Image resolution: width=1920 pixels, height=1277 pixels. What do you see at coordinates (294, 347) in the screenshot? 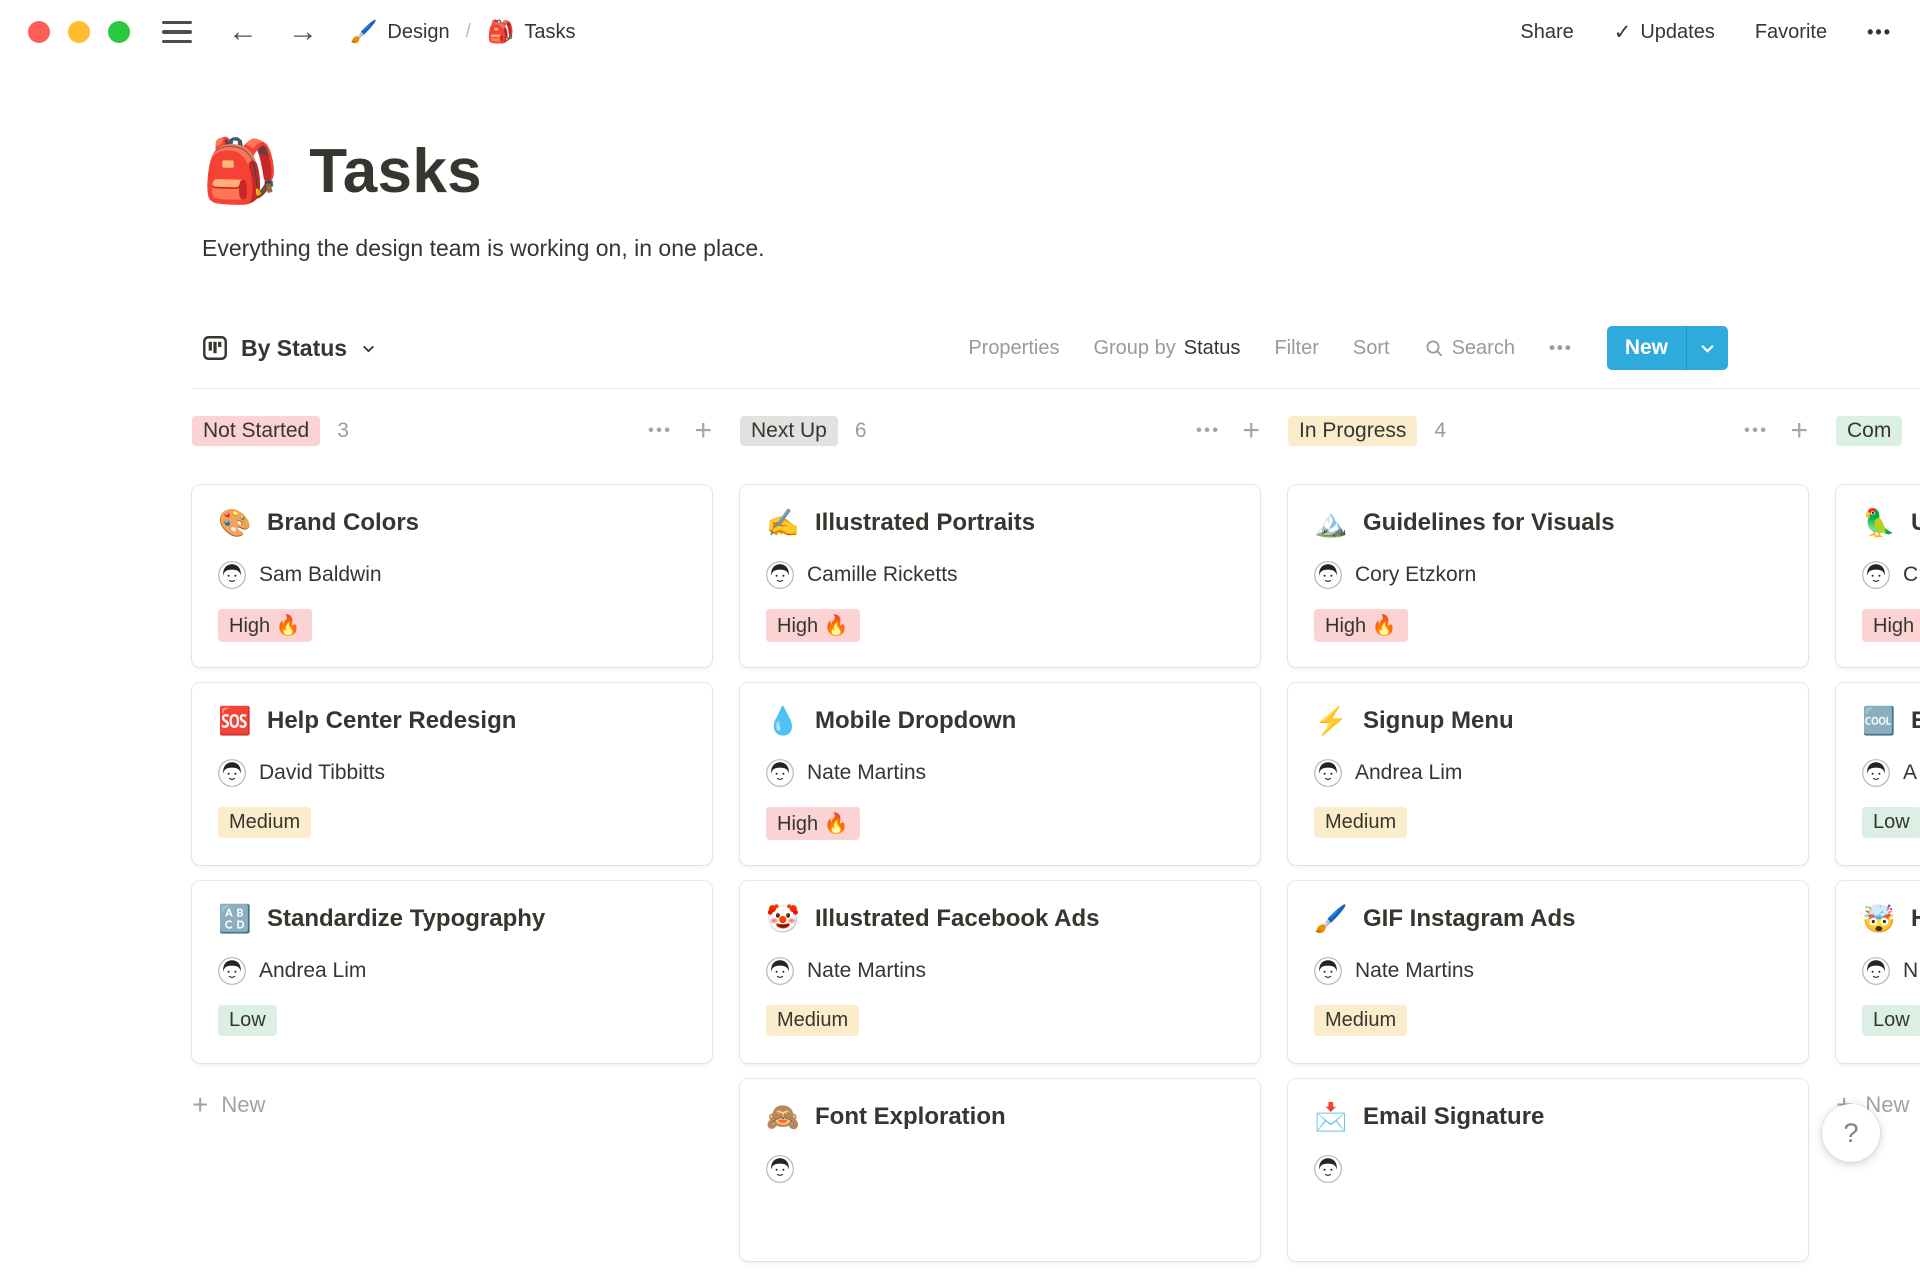
I see `view-name: By Status` at bounding box center [294, 347].